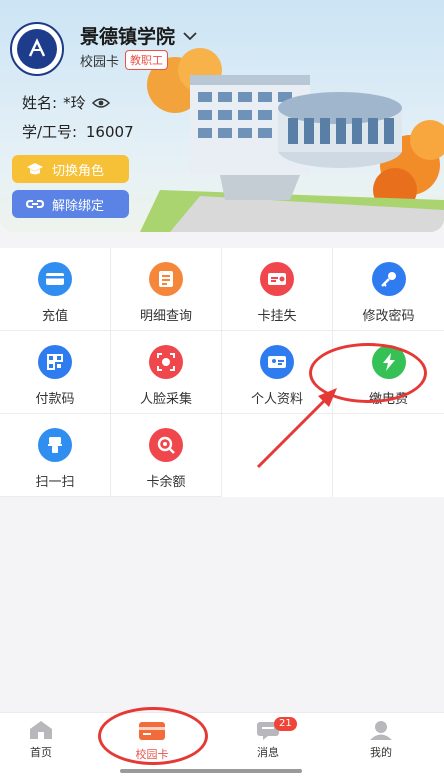 The width and height of the screenshot is (444, 777). Describe the element at coordinates (152, 754) in the screenshot. I see `tab-label: 校园卡` at that location.